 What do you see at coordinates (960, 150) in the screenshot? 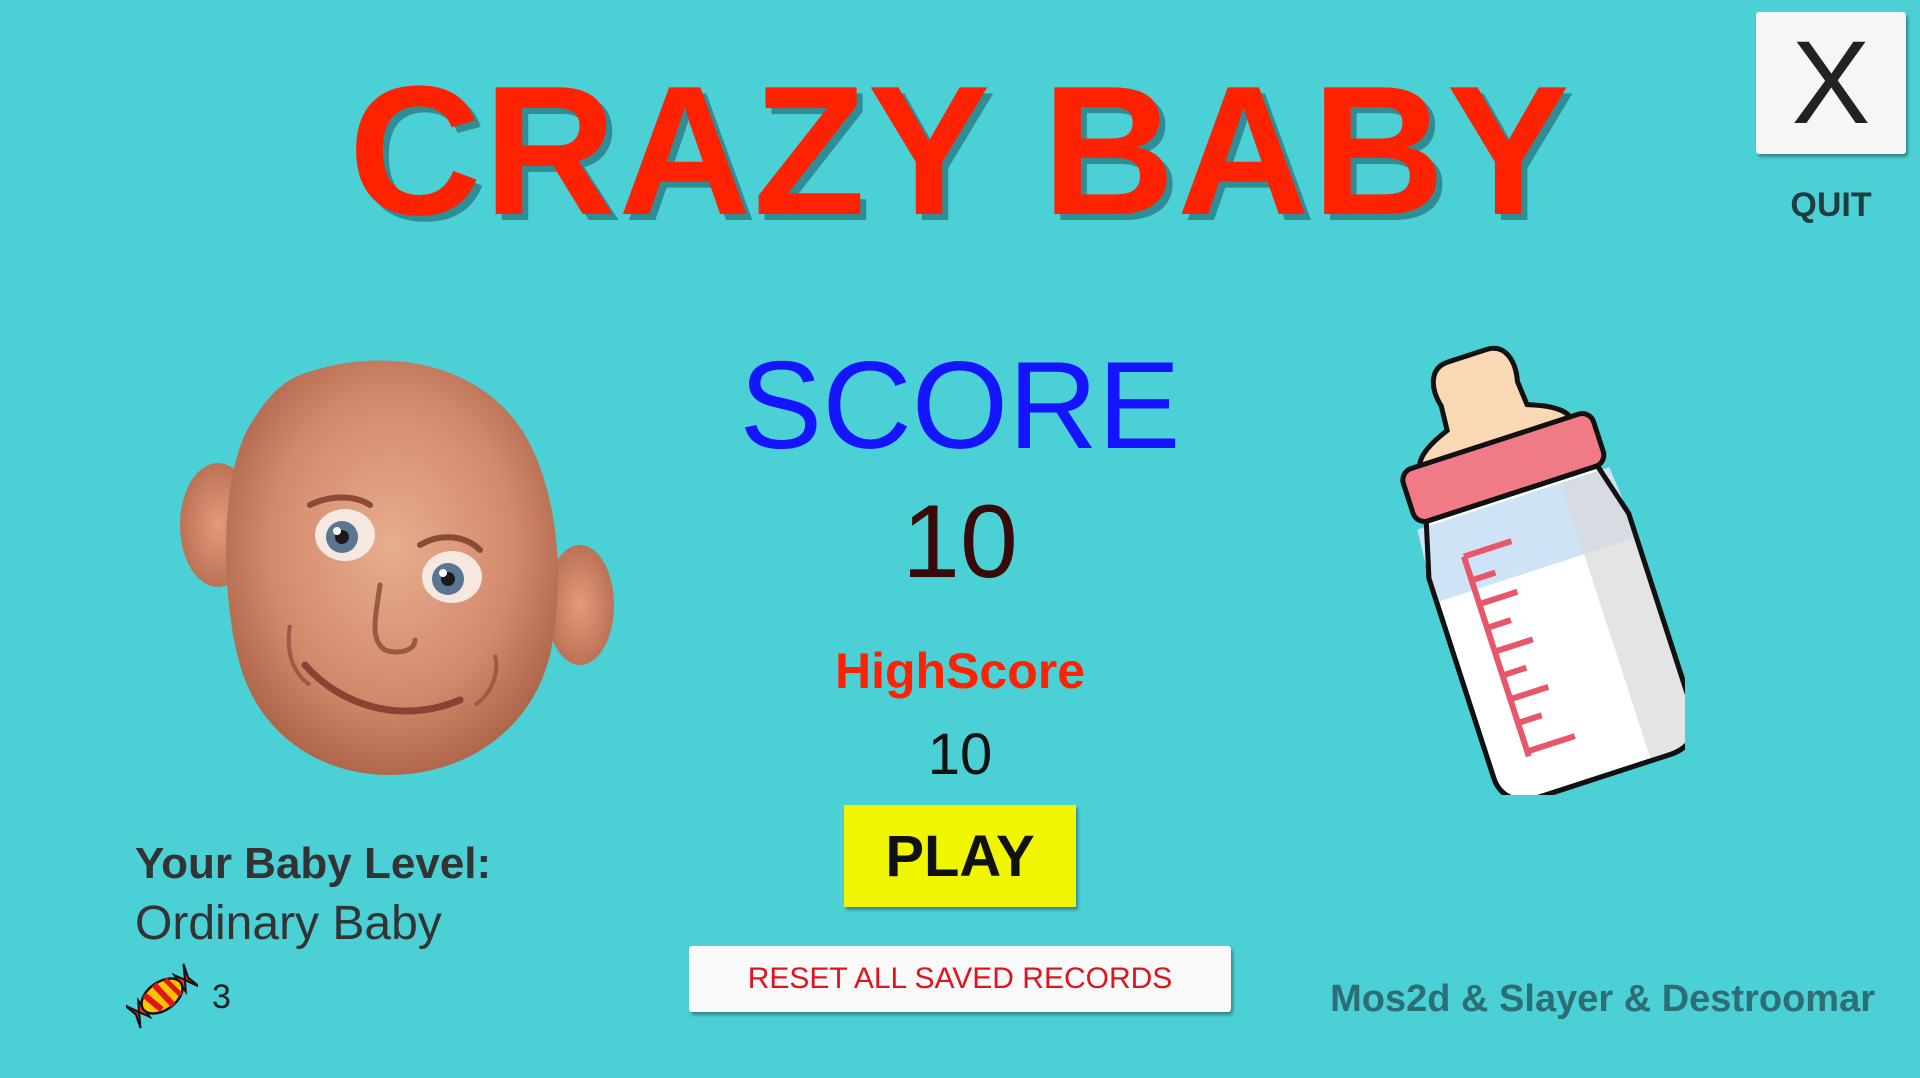
I see `game-title: CRAZY BABY` at bounding box center [960, 150].